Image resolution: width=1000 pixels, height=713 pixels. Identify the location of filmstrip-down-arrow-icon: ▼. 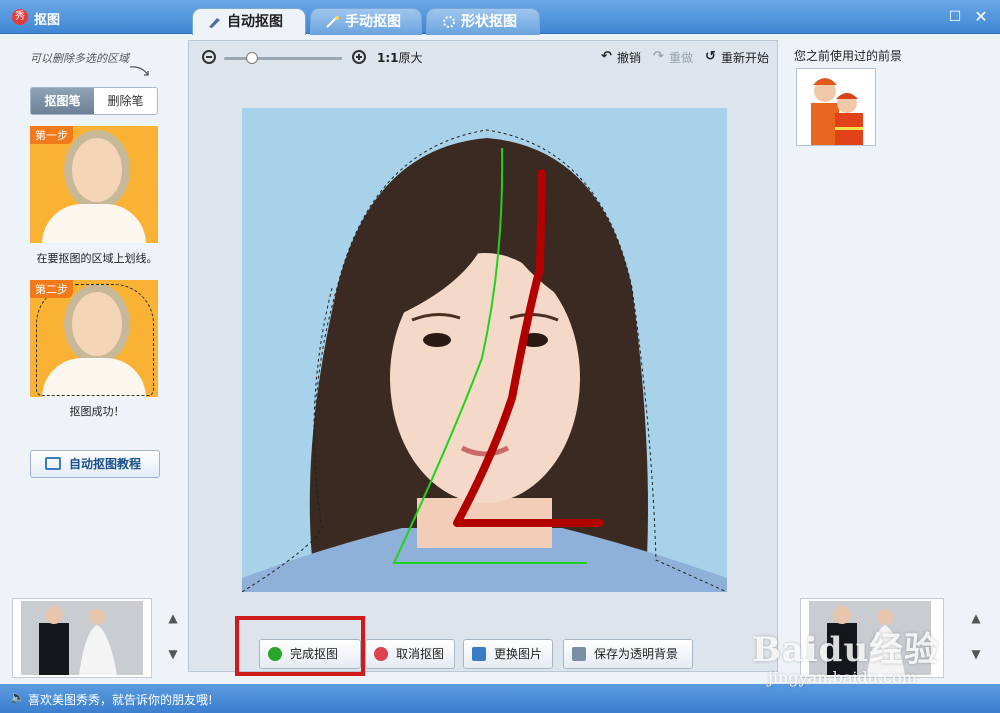
(173, 654).